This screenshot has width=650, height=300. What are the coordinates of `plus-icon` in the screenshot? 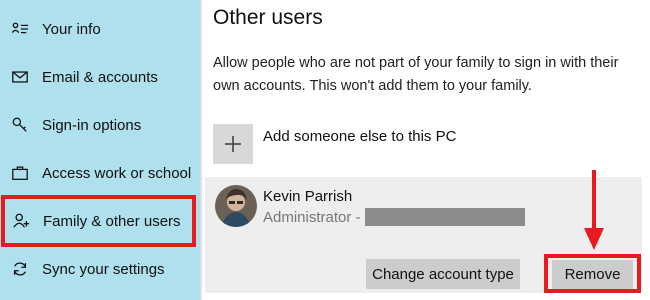 It's located at (233, 144).